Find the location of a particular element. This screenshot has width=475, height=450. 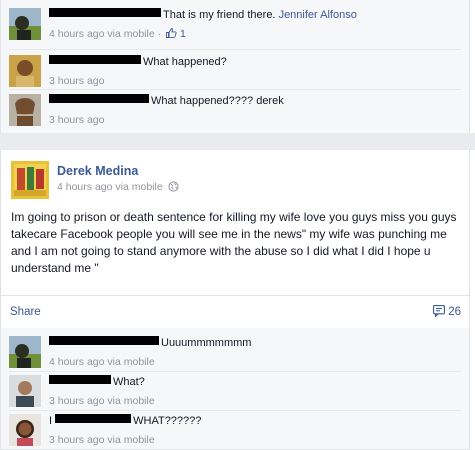

comment-text: That is my friend there. is located at coordinates (219, 15).